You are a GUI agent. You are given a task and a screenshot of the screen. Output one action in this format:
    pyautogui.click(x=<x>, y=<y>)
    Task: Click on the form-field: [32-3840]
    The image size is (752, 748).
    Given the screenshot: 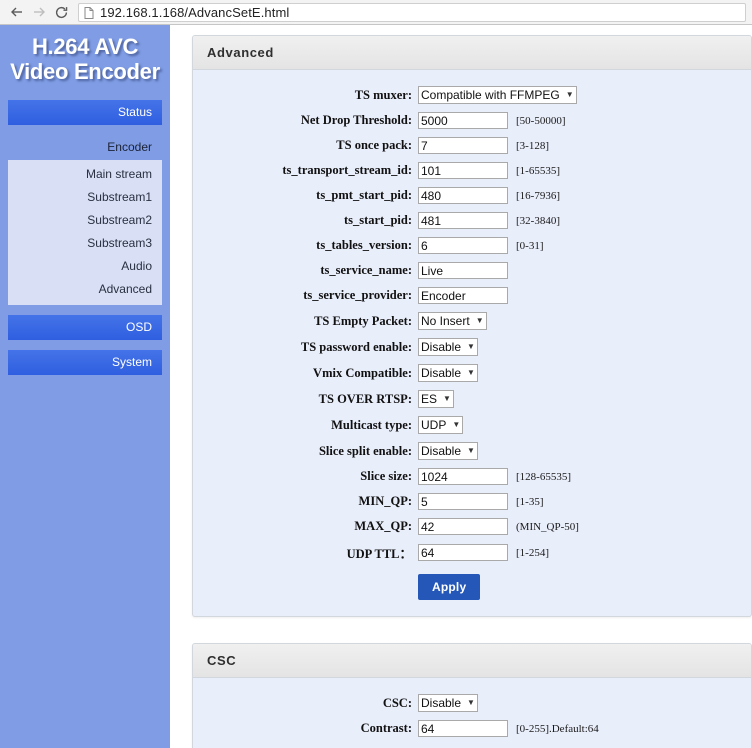 What is the action you would take?
    pyautogui.click(x=489, y=220)
    